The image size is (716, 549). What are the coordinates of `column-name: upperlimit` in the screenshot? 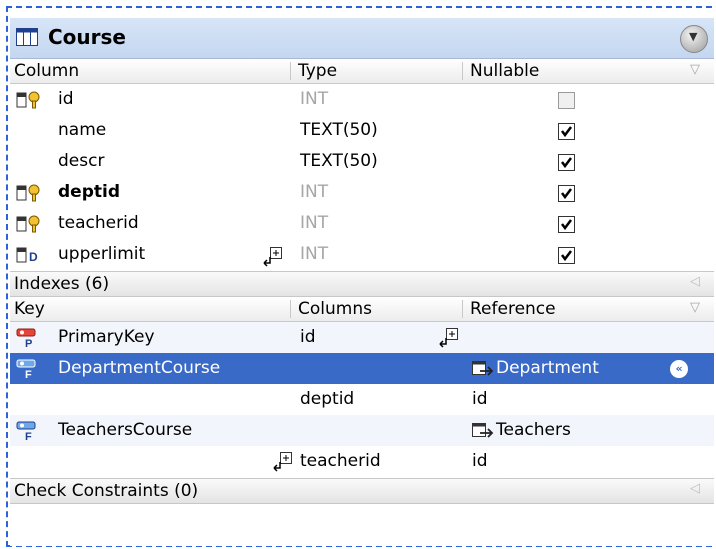 It's located at (102, 254).